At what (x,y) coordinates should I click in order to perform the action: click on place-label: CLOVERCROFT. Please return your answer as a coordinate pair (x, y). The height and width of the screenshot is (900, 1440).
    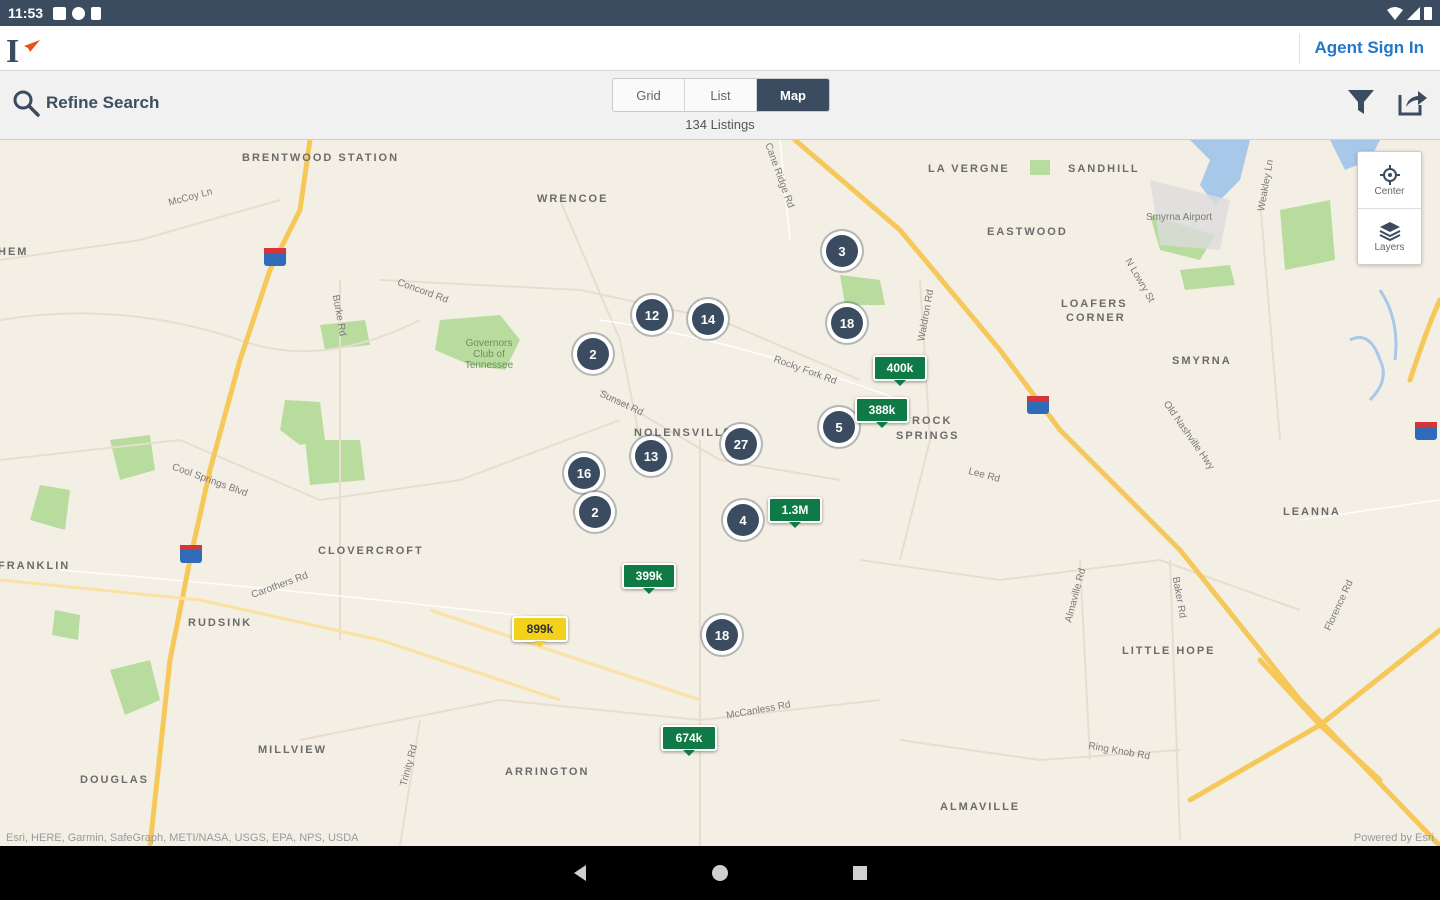
    Looking at the image, I should click on (371, 551).